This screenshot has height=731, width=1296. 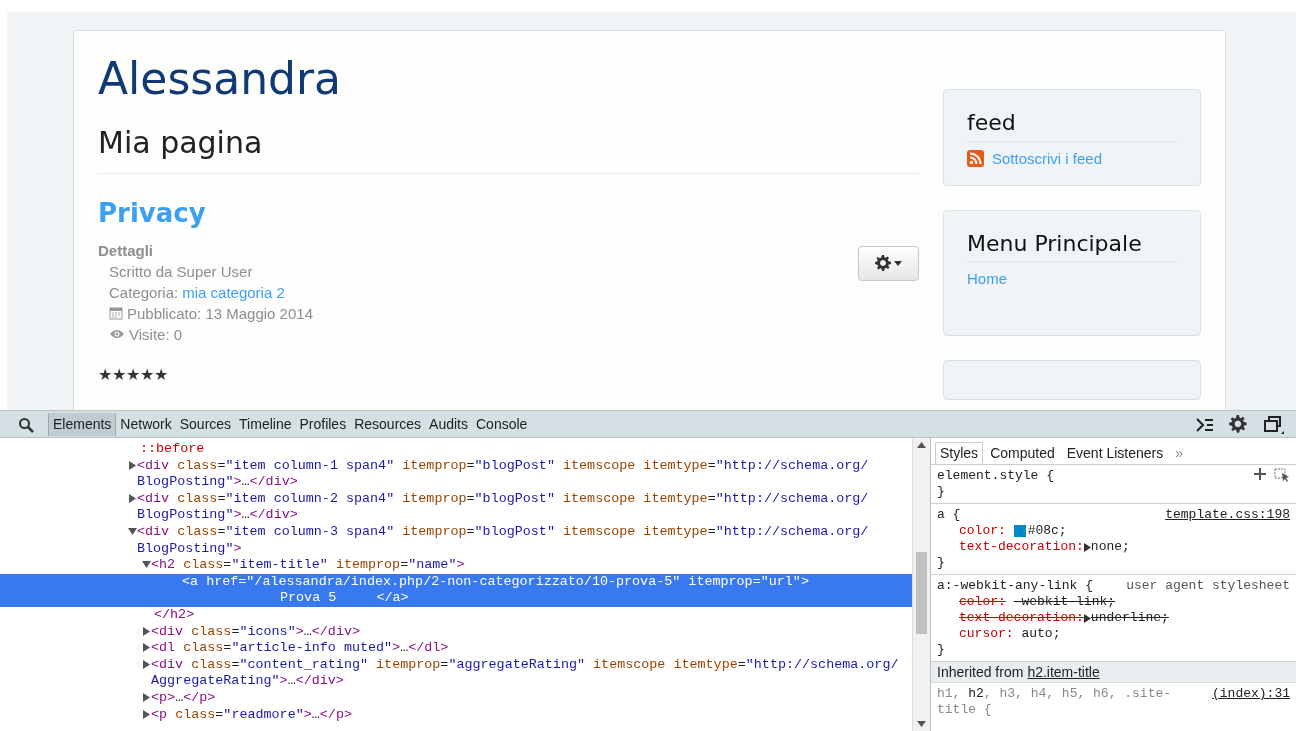 I want to click on module-title: feed, so click(x=1072, y=126).